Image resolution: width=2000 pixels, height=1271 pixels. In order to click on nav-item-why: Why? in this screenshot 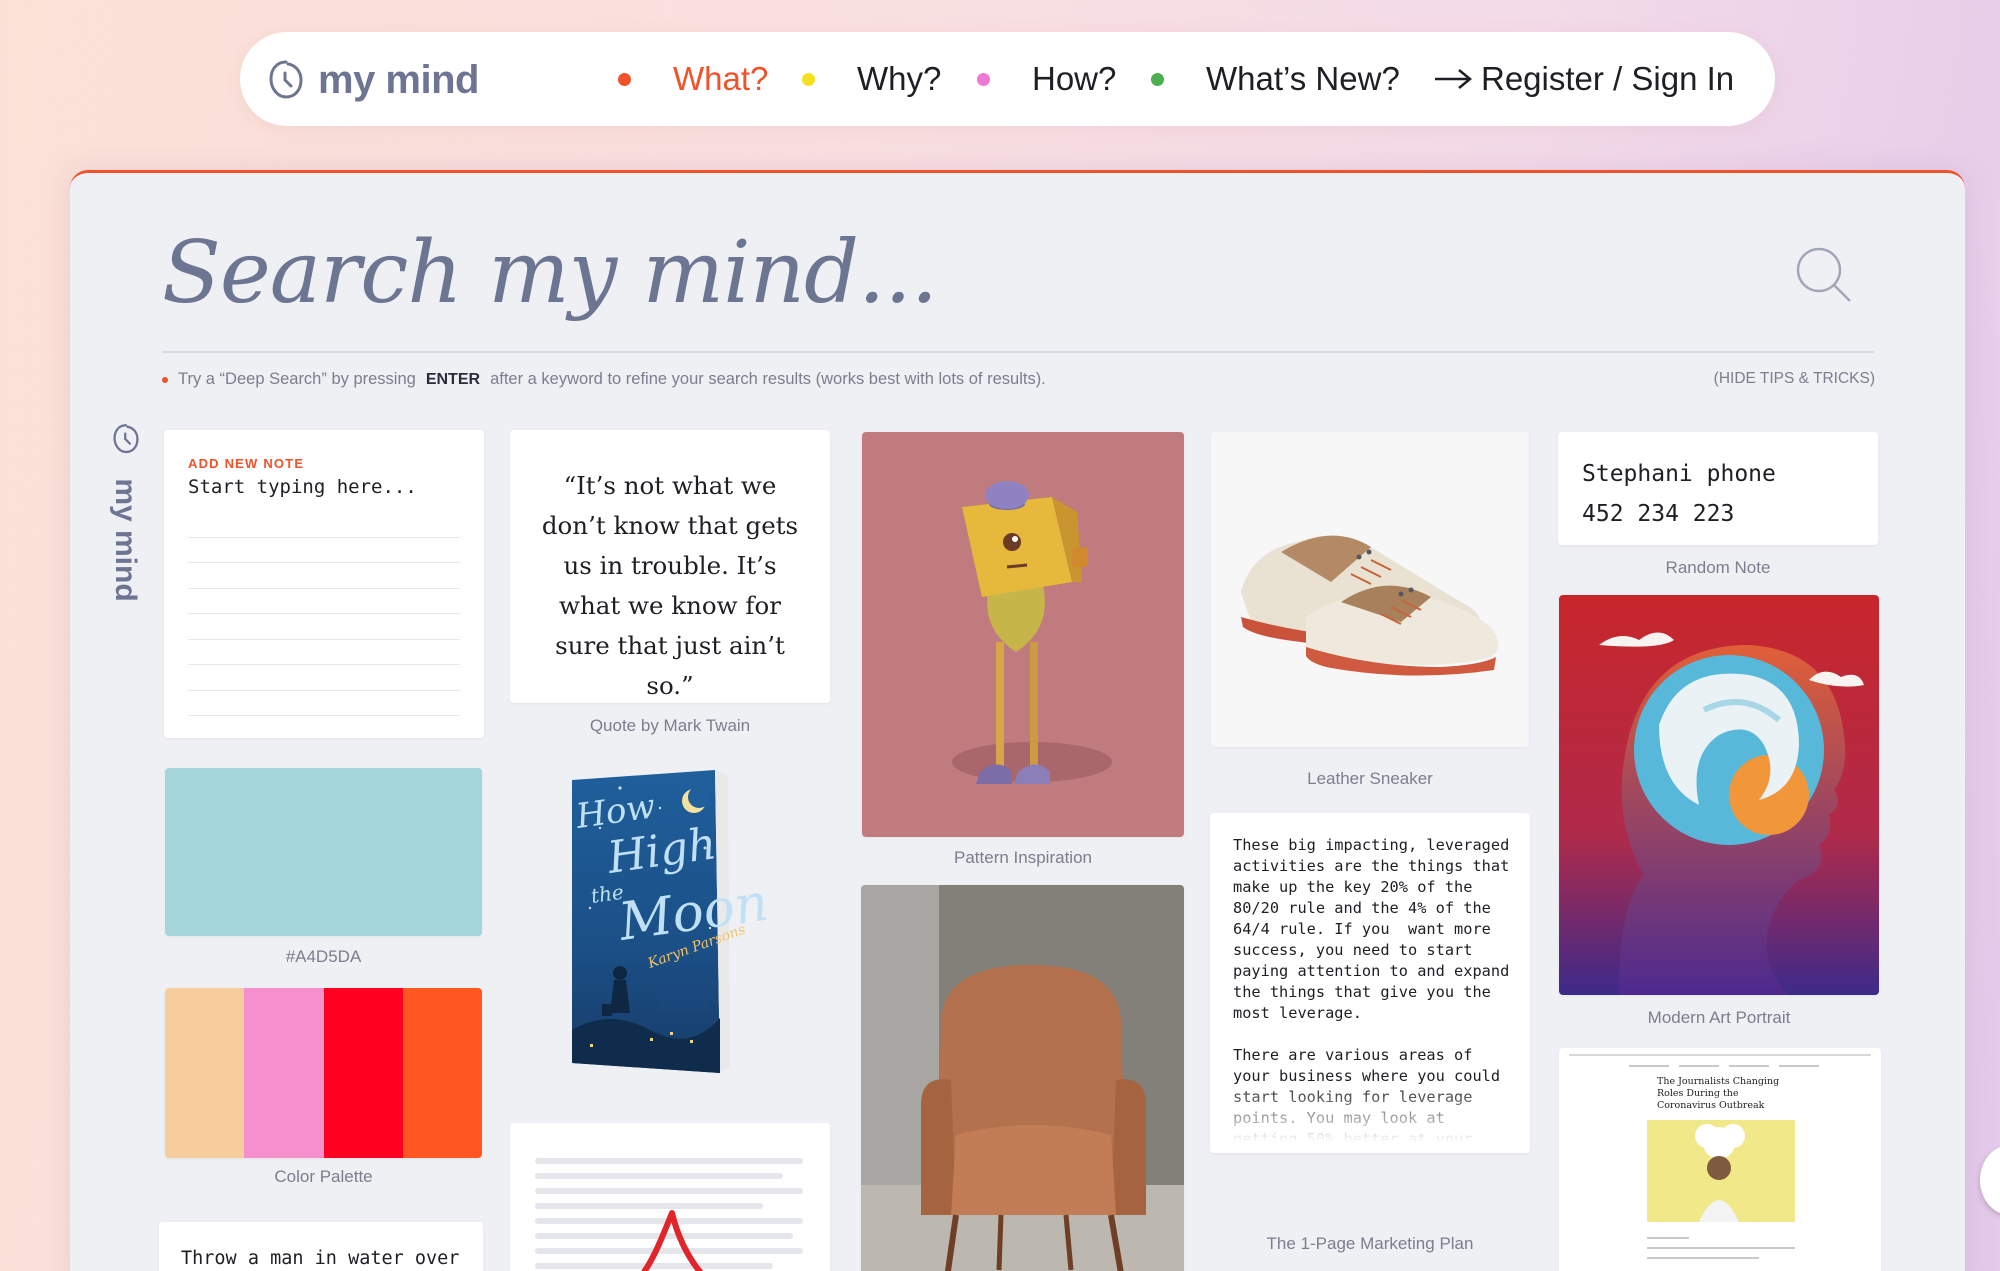, I will do `click(871, 79)`.